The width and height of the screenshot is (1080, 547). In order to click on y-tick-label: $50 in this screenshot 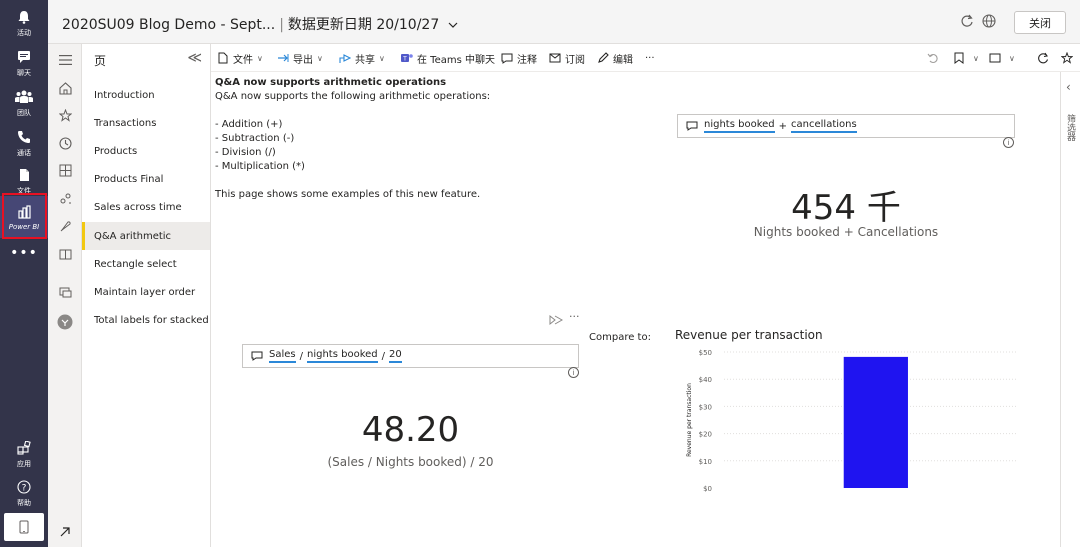, I will do `click(705, 353)`.